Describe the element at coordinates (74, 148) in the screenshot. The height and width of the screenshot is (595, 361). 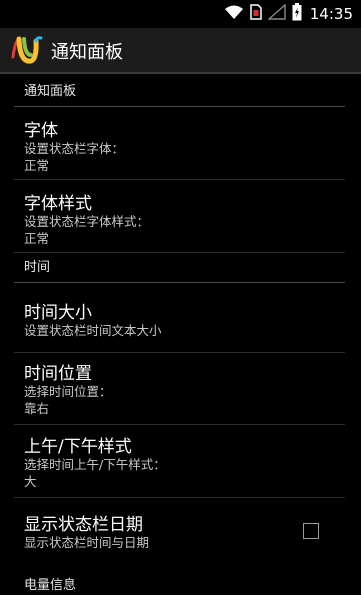
I see `pref-summary: 设置状态栏字体：` at that location.